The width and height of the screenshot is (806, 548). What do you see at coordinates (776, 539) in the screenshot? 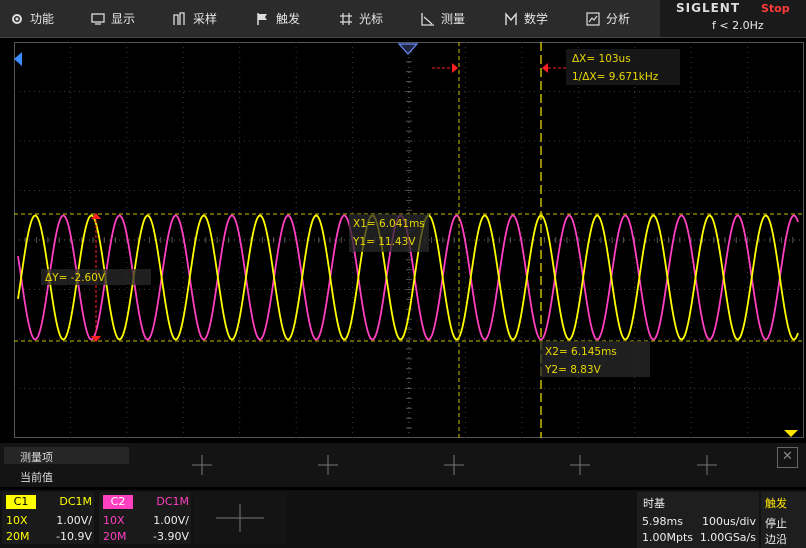
I see `trigger-type: 边沿` at bounding box center [776, 539].